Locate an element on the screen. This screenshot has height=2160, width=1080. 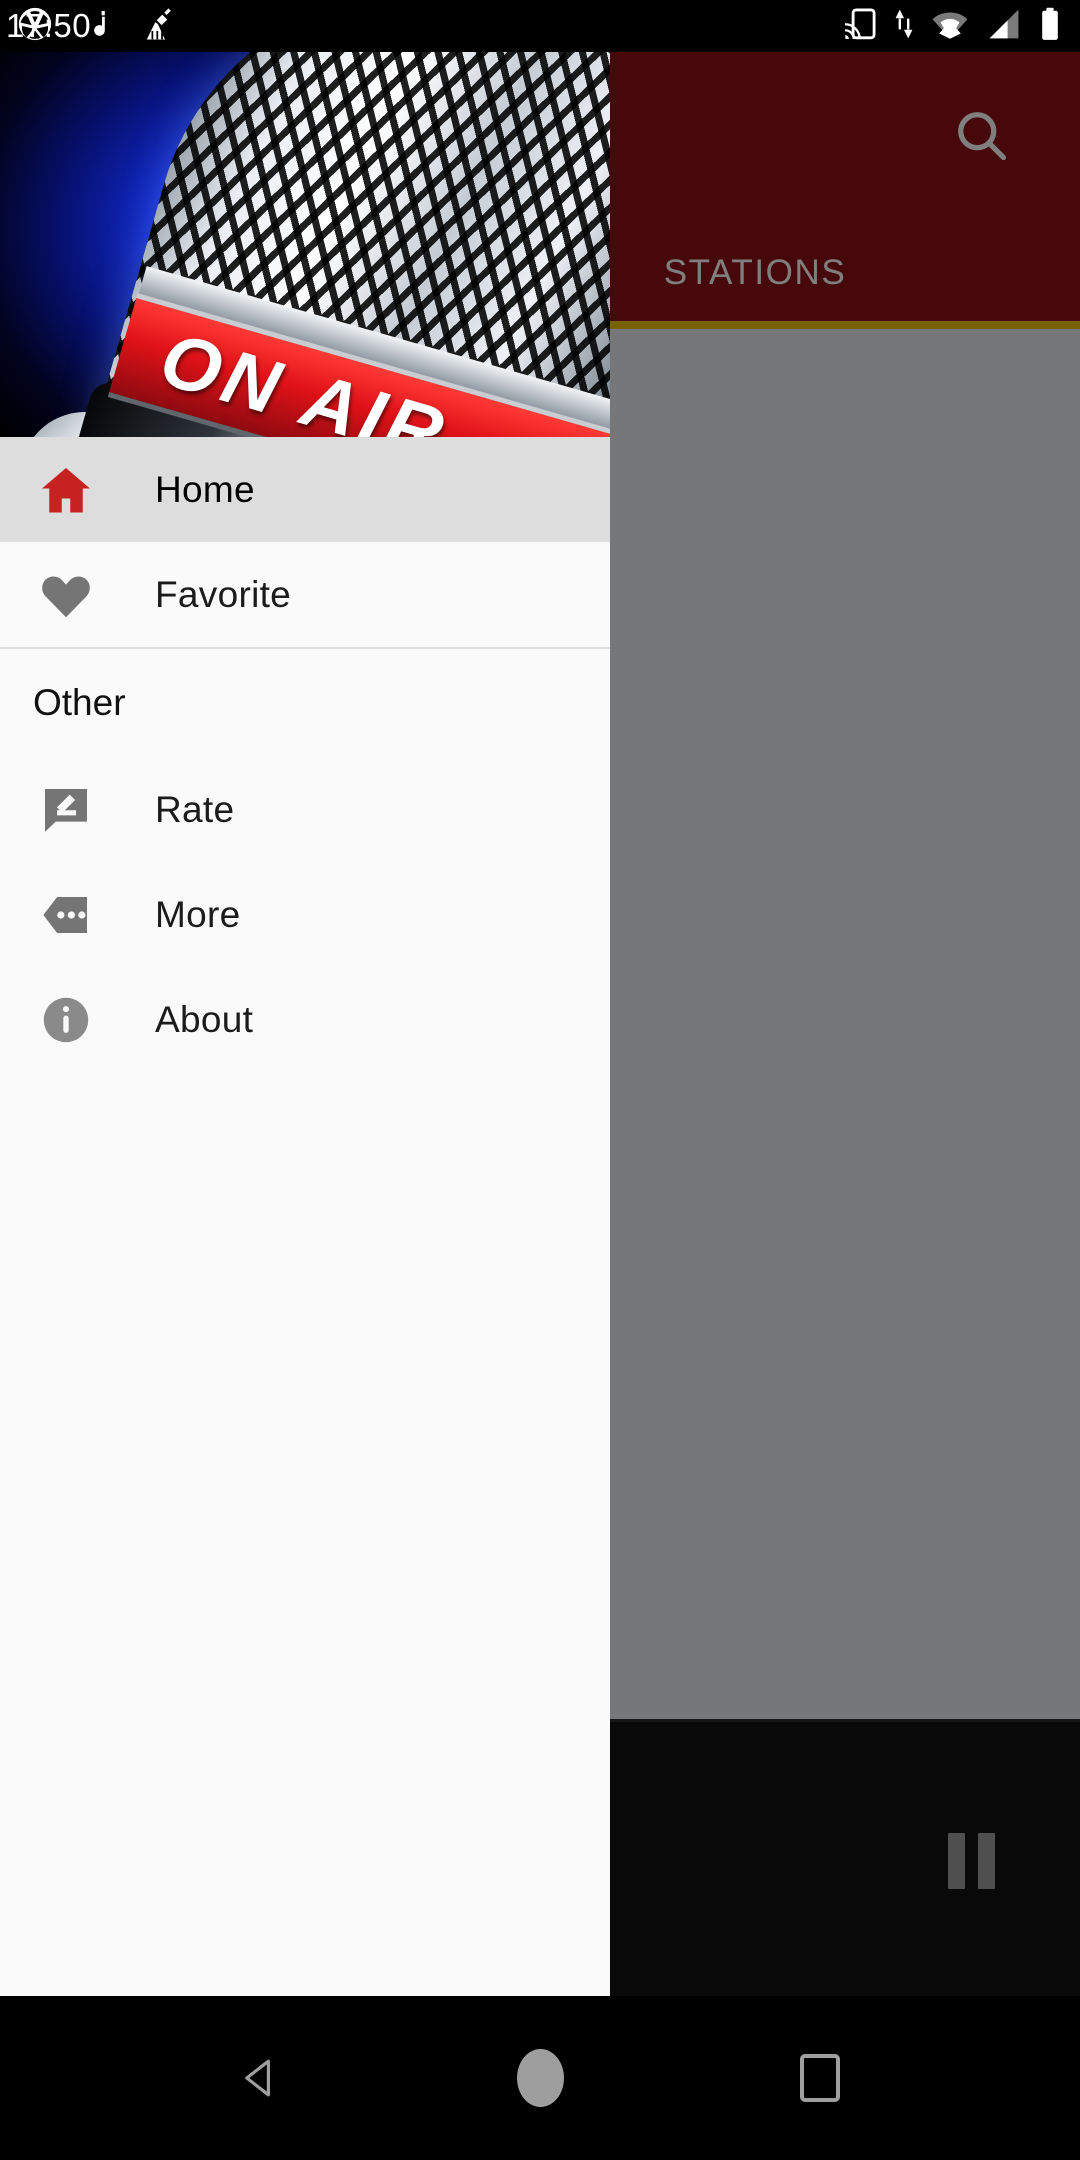
sidebar-item-home: Home is located at coordinates (305, 489).